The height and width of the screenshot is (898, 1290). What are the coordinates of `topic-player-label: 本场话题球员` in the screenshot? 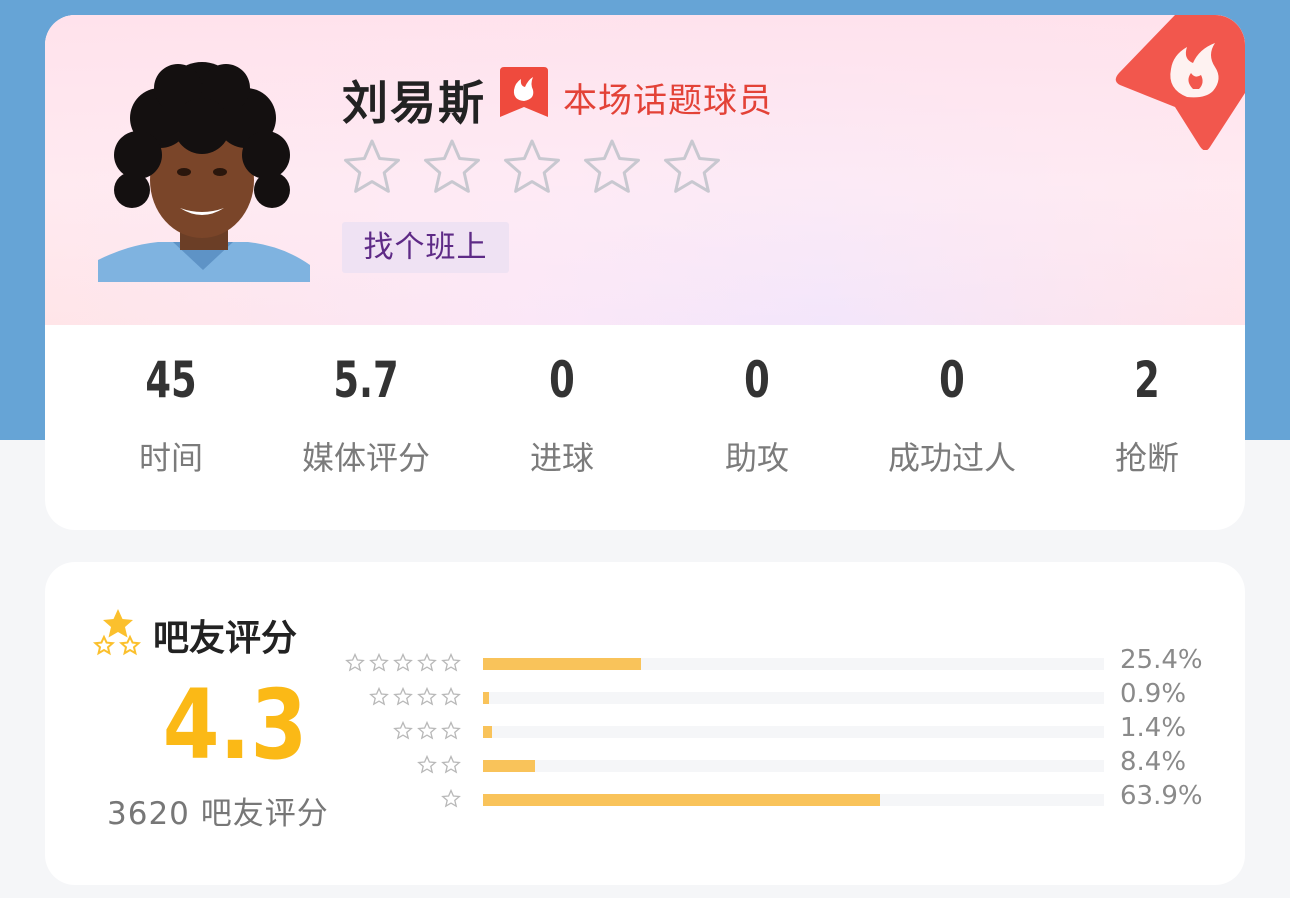 It's located at (668, 101).